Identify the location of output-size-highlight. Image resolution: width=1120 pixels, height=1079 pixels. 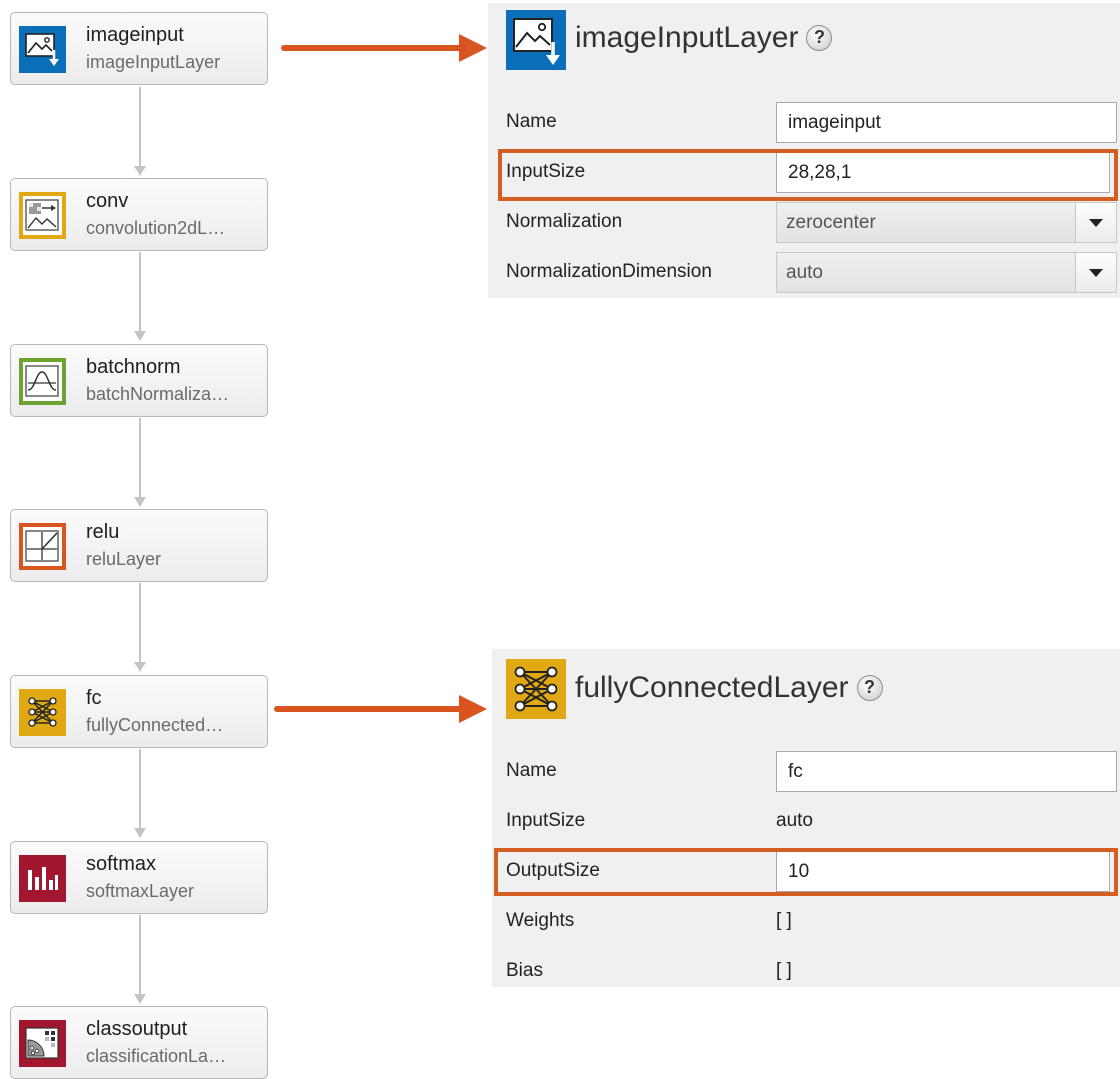
(806, 872).